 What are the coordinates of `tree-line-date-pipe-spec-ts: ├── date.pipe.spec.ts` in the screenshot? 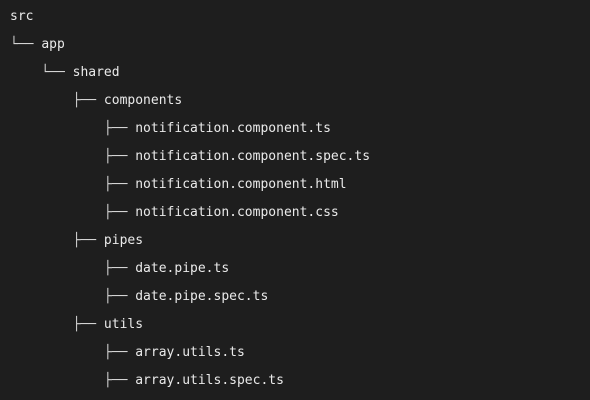 It's located at (300, 301).